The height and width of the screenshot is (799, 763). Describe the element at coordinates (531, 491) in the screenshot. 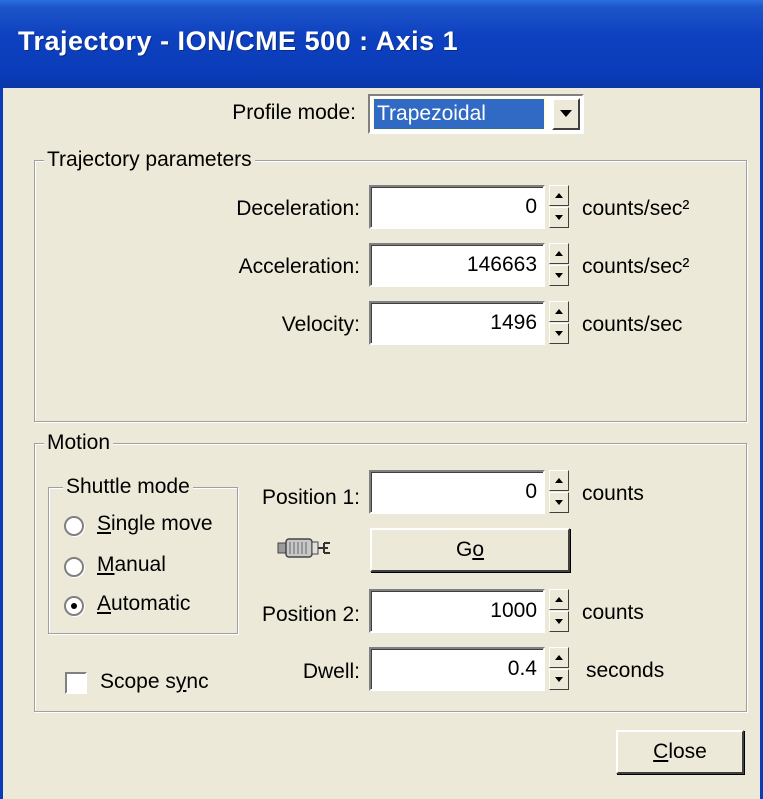

I see `position1-value: 0` at that location.